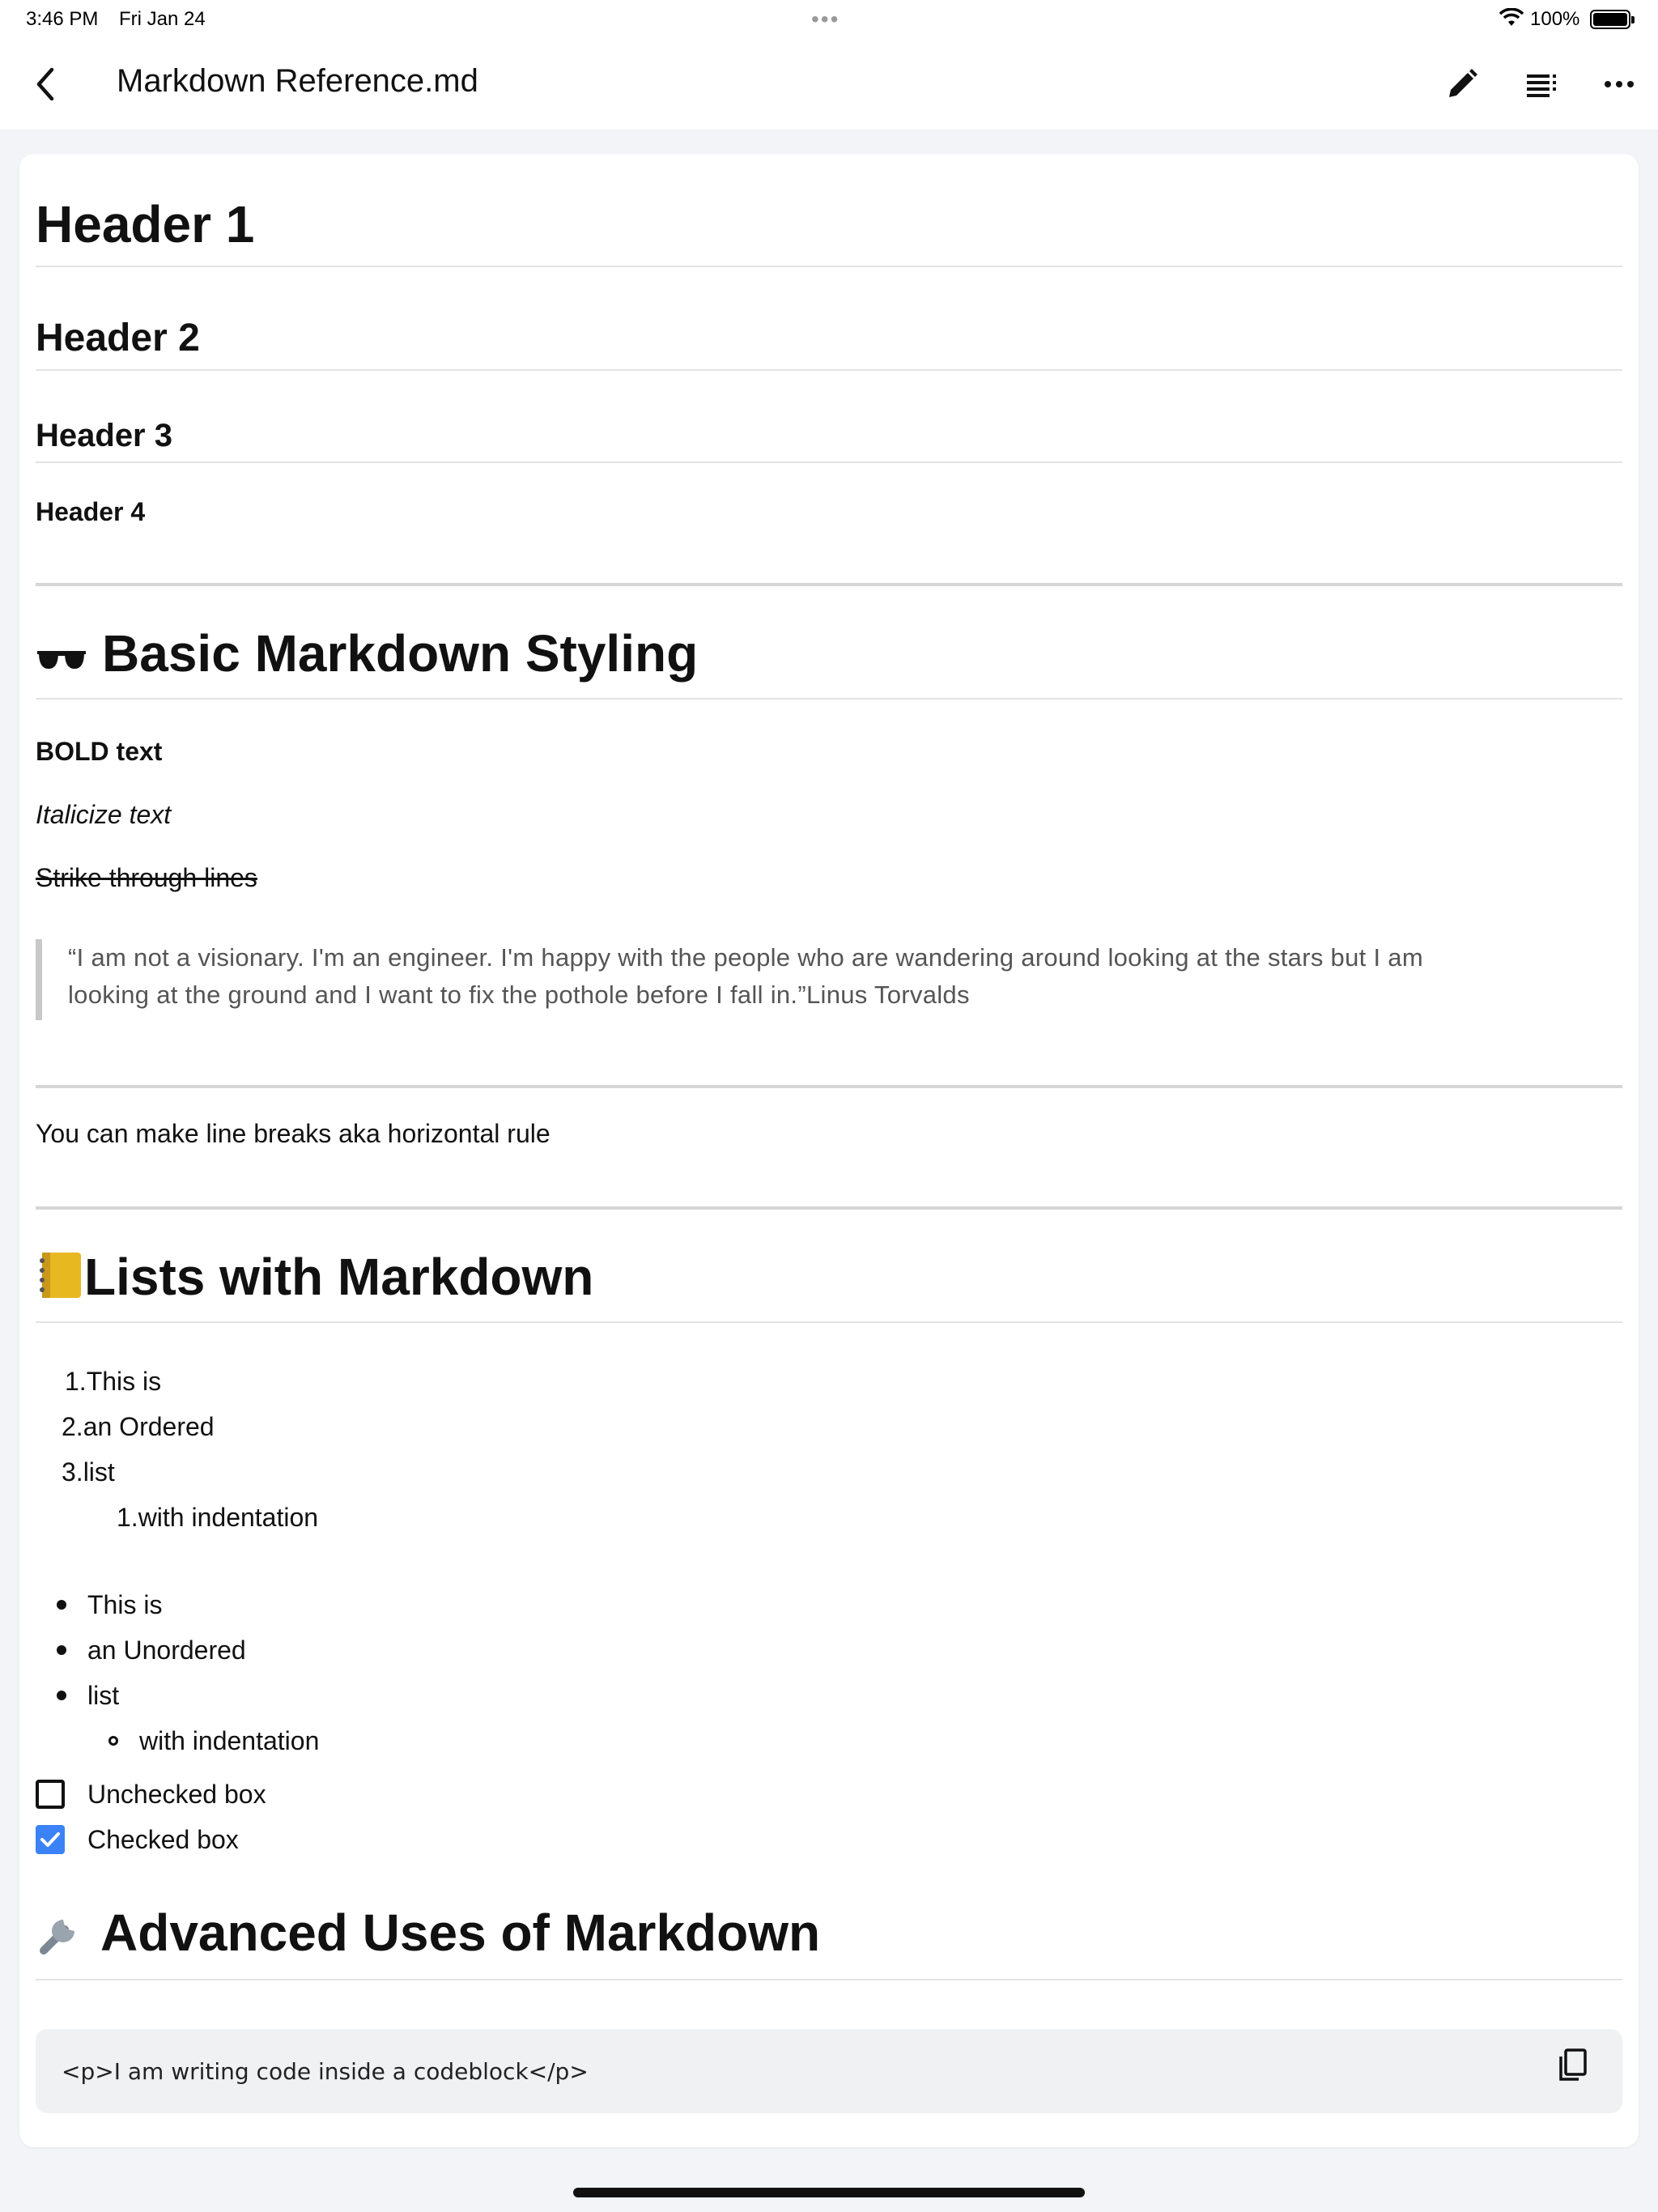 This screenshot has height=2212, width=1658. I want to click on task-item-label: Unchecked box, so click(176, 1795).